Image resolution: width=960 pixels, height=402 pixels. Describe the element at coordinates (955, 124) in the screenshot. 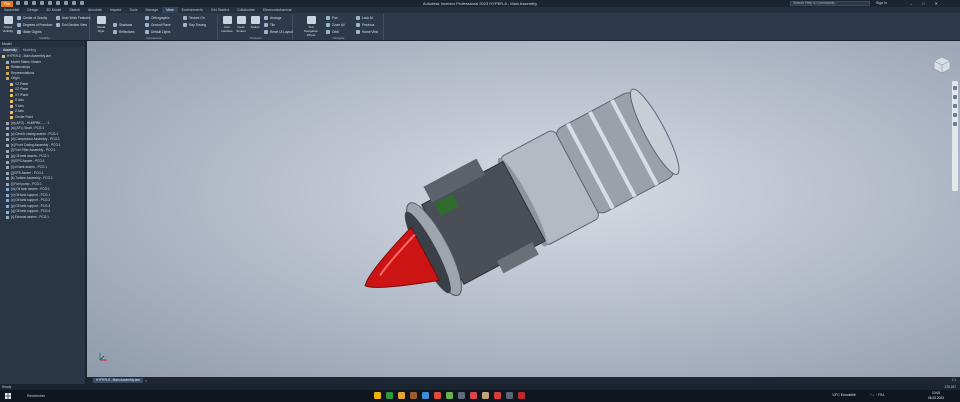

I see `look-at-icon` at that location.